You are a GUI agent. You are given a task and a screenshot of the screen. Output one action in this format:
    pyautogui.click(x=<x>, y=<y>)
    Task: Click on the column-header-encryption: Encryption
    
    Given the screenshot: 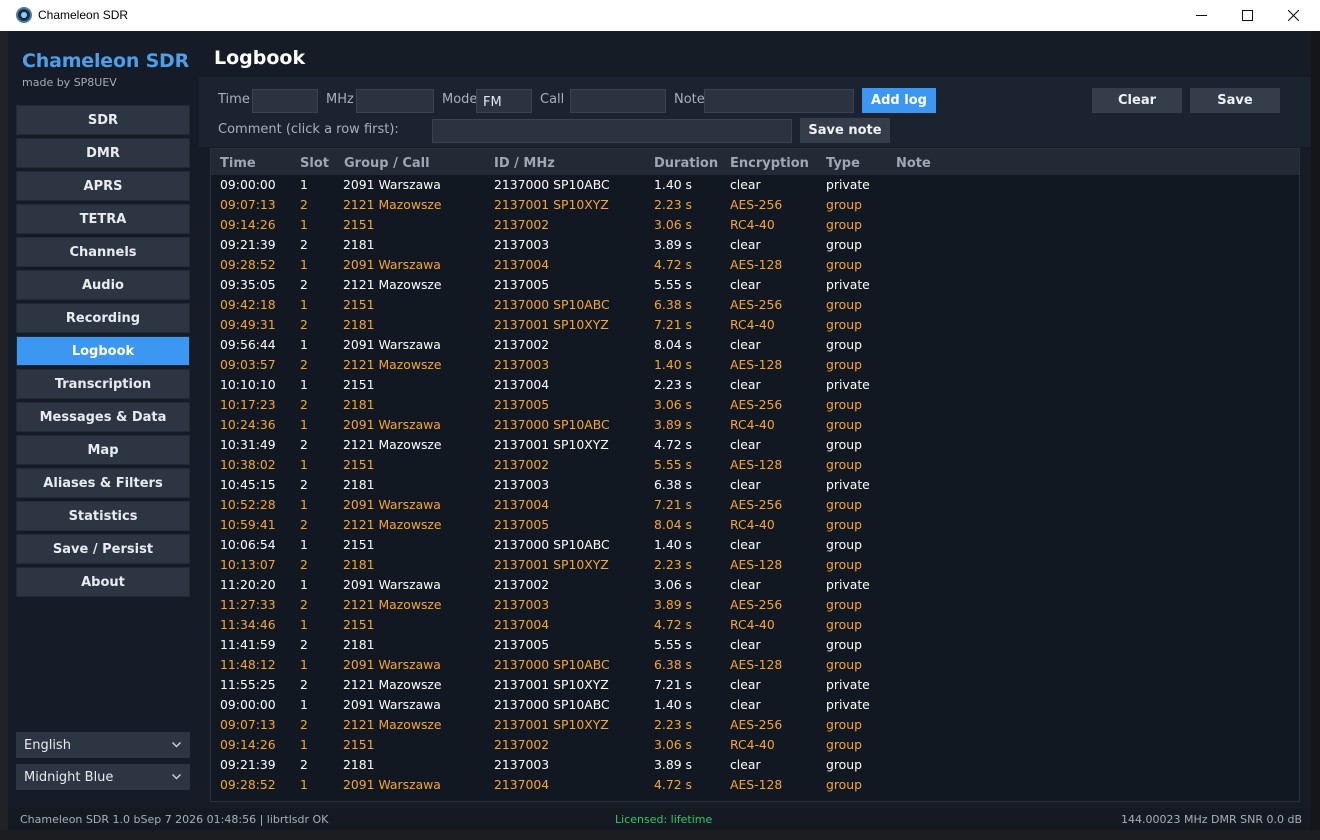 What is the action you would take?
    pyautogui.click(x=769, y=163)
    